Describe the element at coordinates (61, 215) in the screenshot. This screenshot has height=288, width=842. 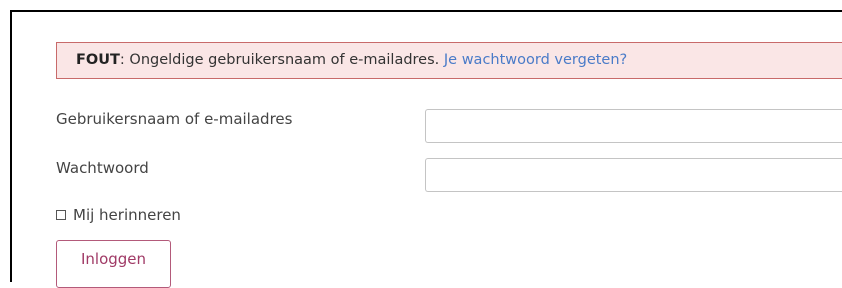
I see `remember-checkbox` at that location.